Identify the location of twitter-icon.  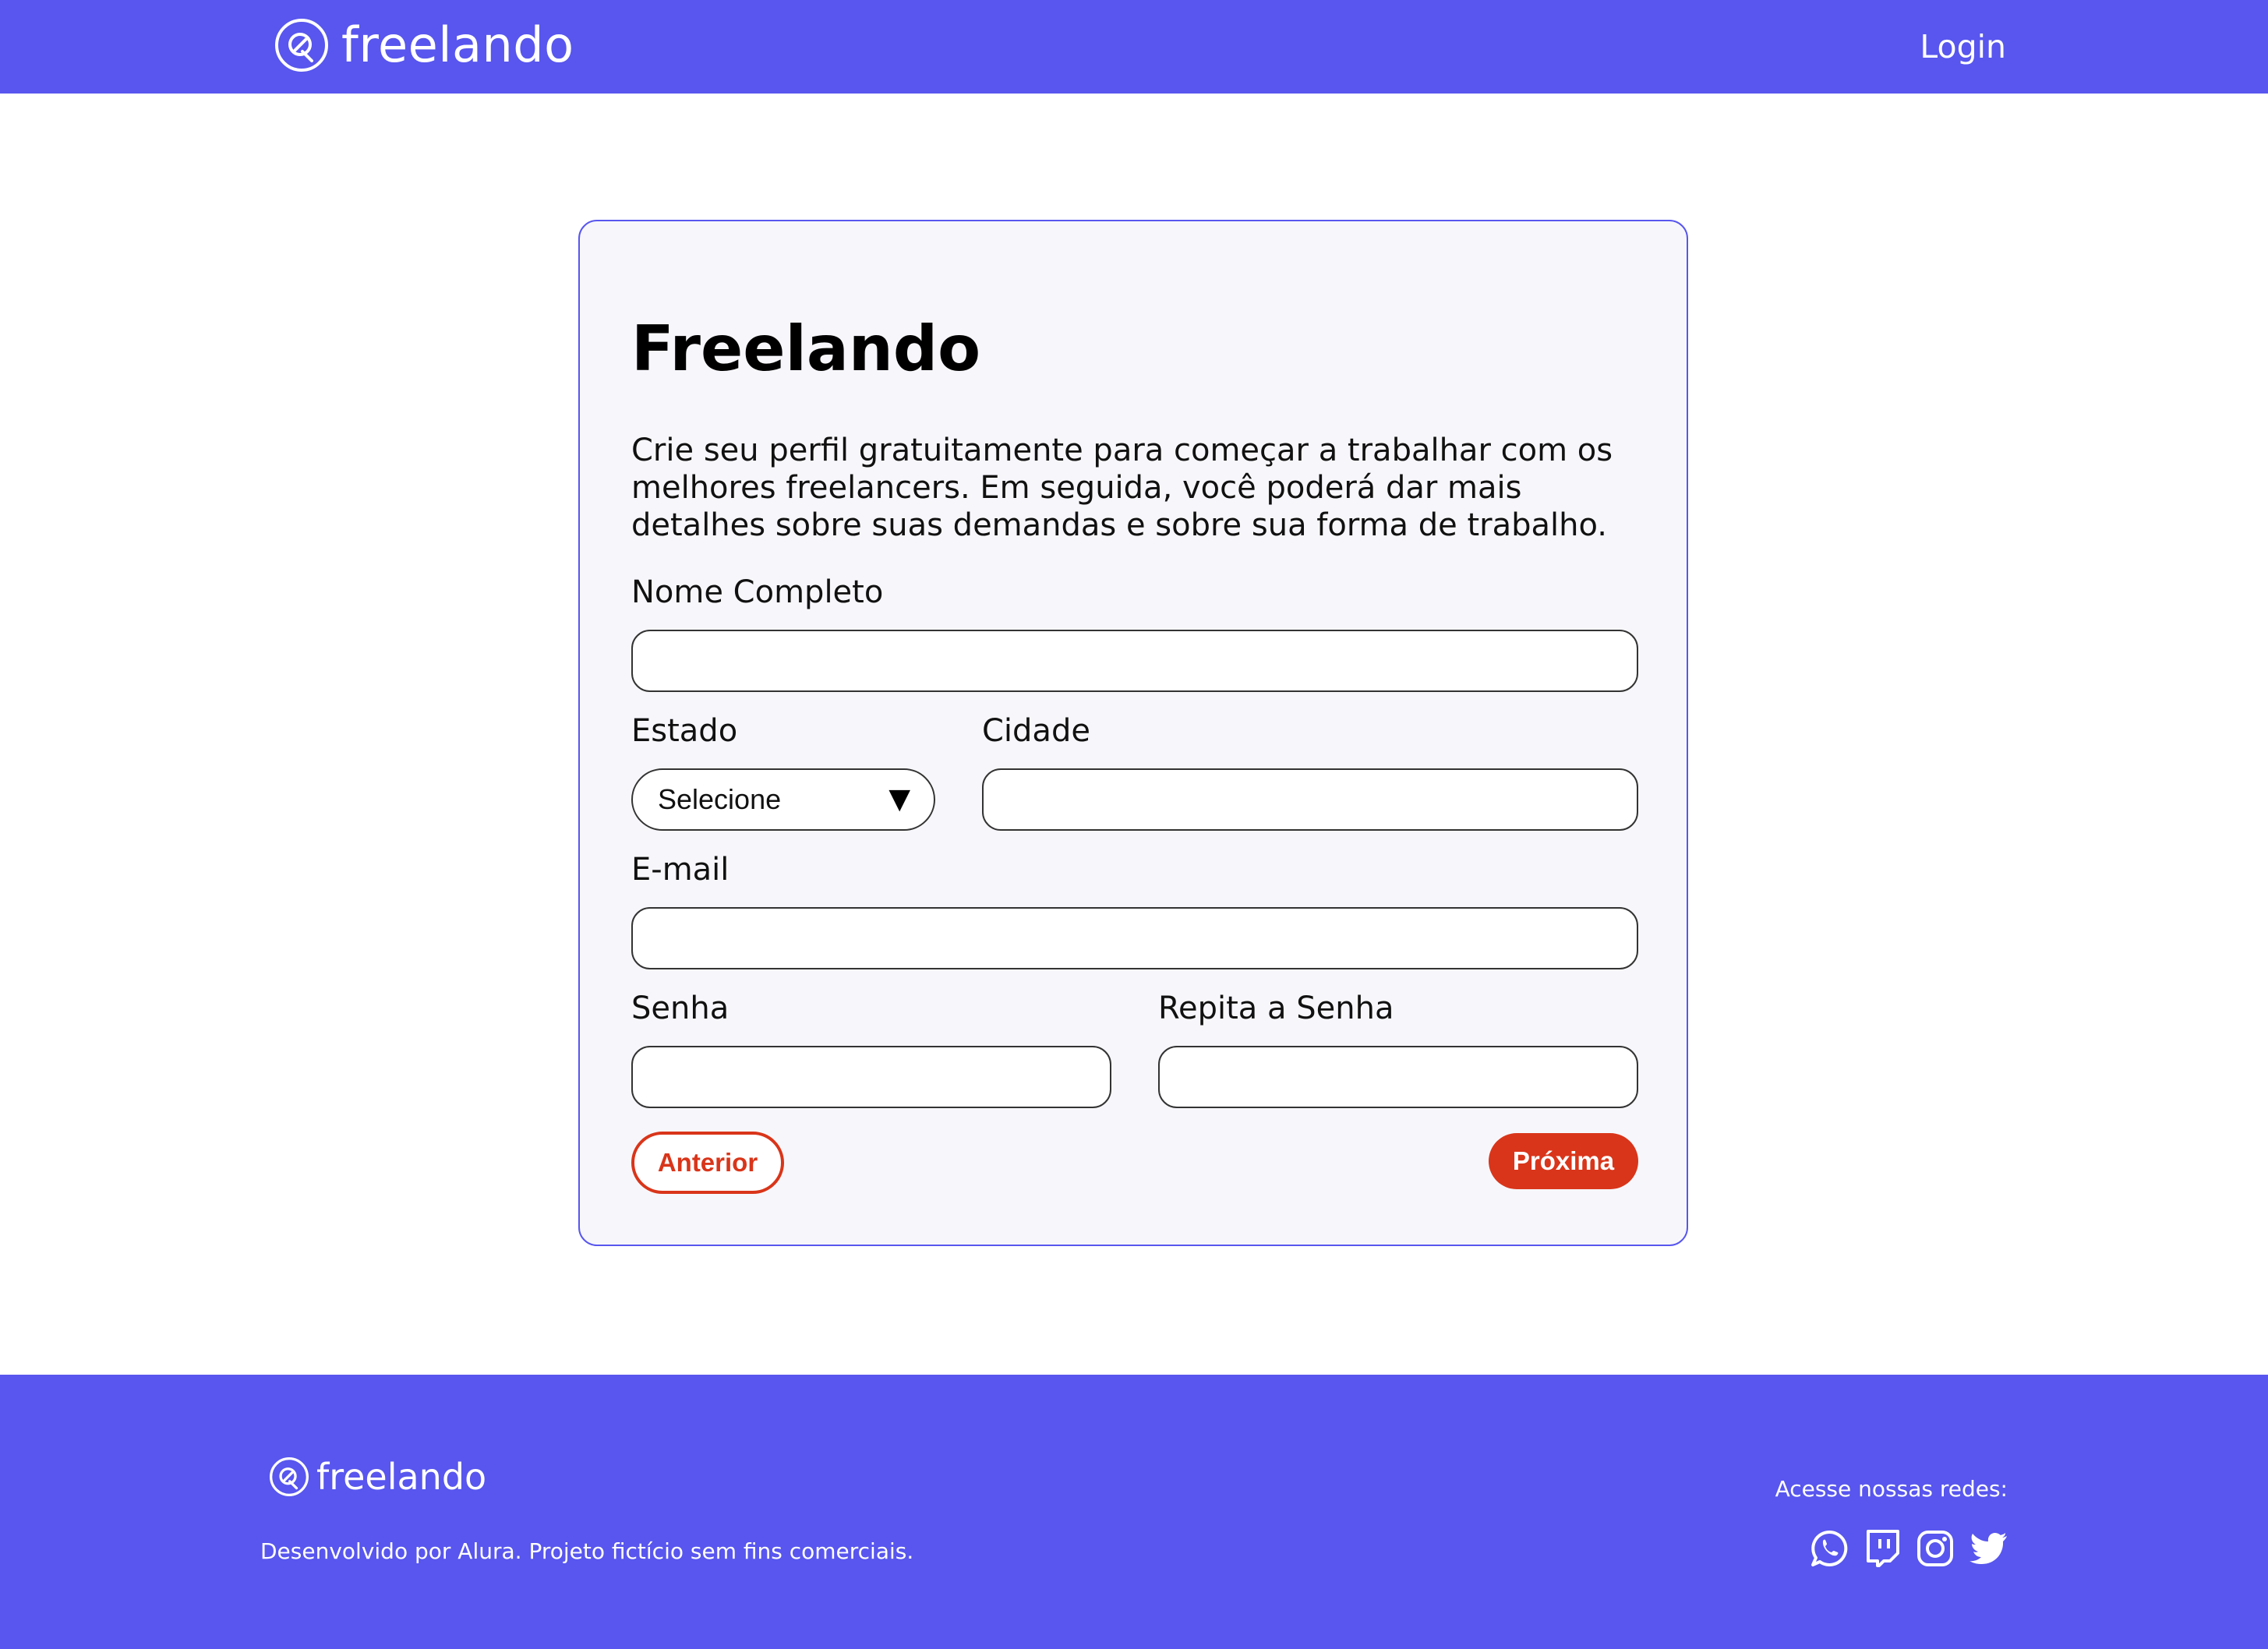
(1988, 1548).